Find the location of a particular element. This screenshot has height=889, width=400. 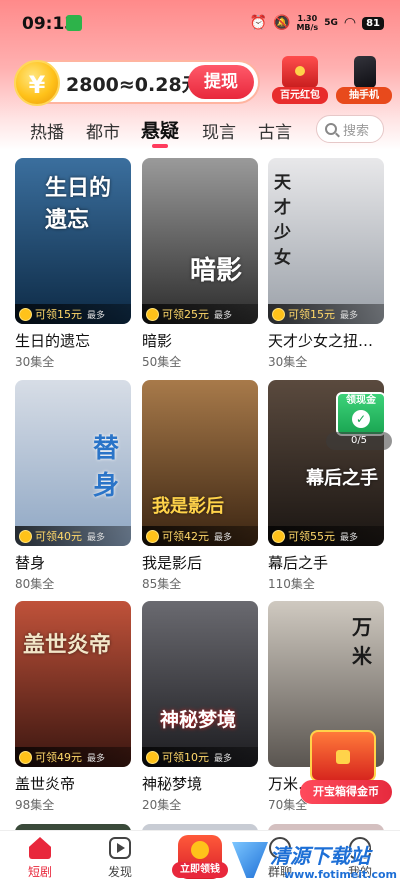

app-notification-icon is located at coordinates (74, 23).